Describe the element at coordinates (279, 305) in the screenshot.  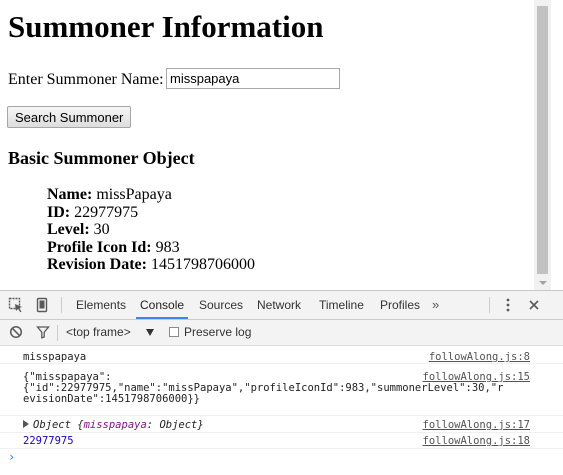
I see `tab-network: Network` at that location.